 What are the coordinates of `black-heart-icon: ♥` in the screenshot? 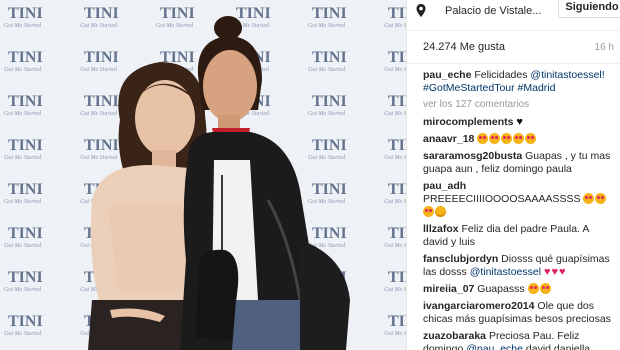 It's located at (519, 122).